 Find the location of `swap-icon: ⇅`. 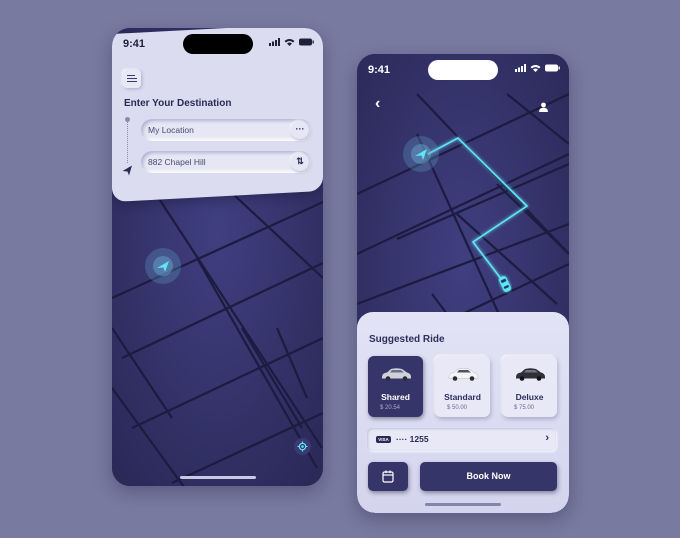

swap-icon: ⇅ is located at coordinates (300, 161).